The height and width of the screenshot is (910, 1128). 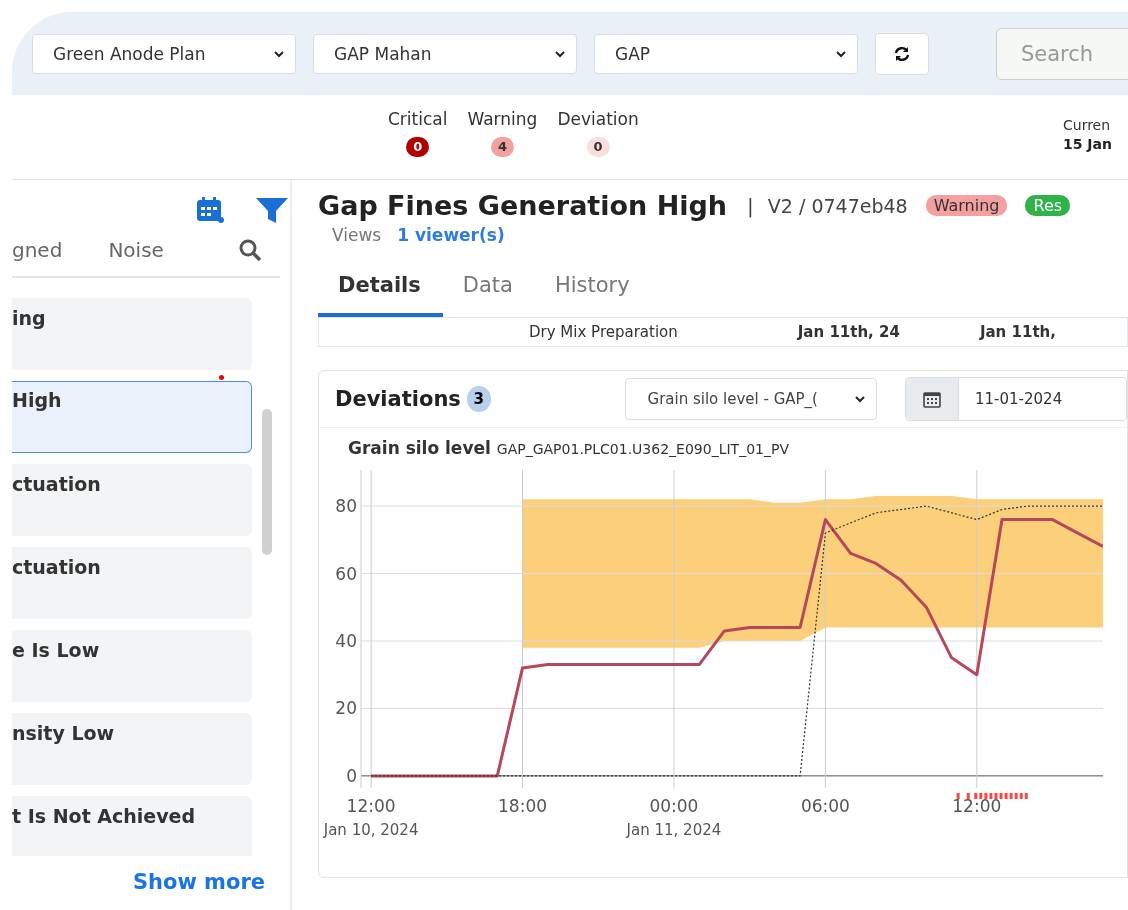 What do you see at coordinates (502, 147) in the screenshot?
I see `count-badge: 4` at bounding box center [502, 147].